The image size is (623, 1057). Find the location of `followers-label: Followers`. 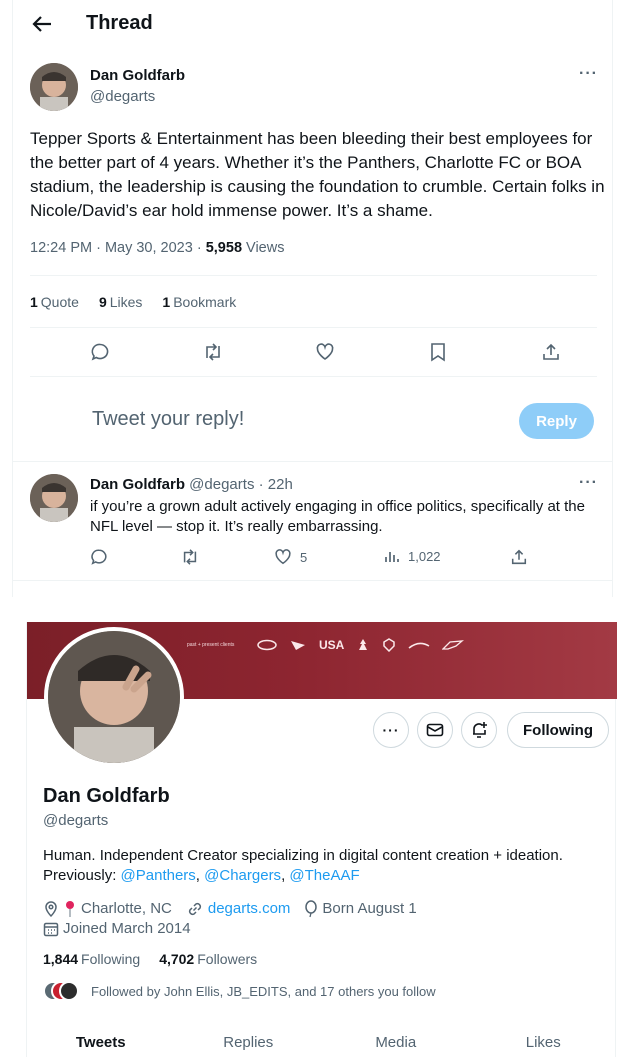

followers-label: Followers is located at coordinates (227, 959).